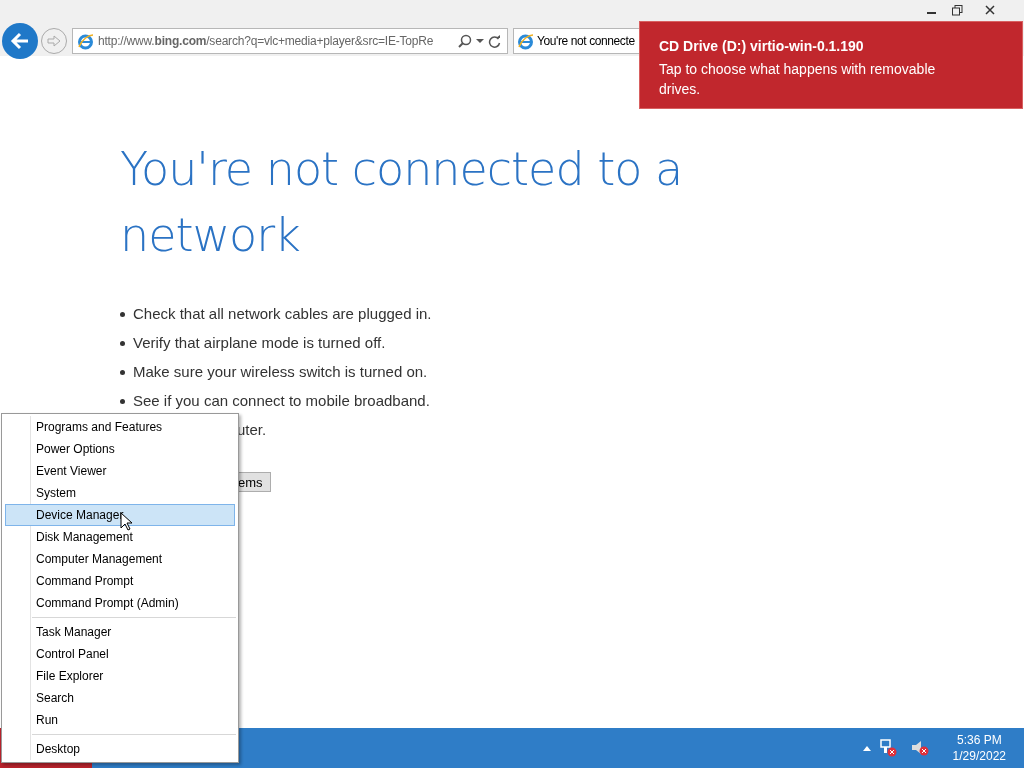 This screenshot has height=768, width=1024. Describe the element at coordinates (280, 372) in the screenshot. I see `bullet-text: Make sure your wireless switch is turned on.` at that location.